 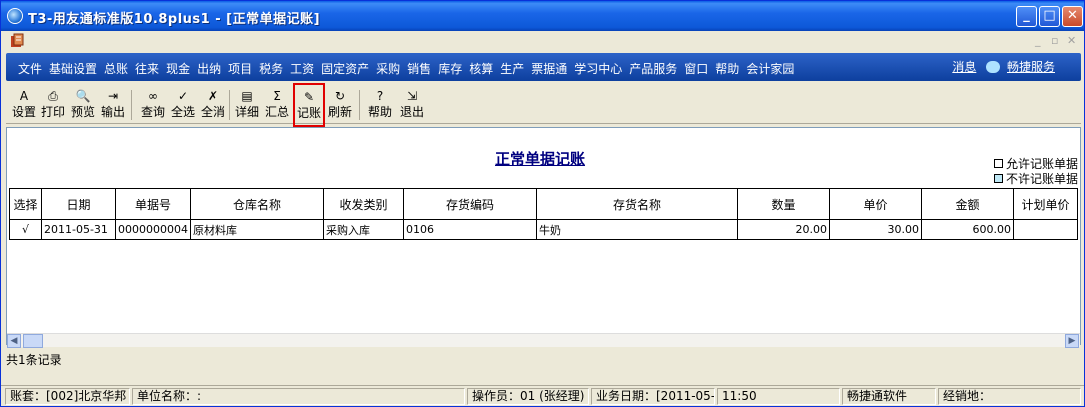 What do you see at coordinates (53, 105) in the screenshot?
I see `toolbar-button: ⎙ 打印` at bounding box center [53, 105].